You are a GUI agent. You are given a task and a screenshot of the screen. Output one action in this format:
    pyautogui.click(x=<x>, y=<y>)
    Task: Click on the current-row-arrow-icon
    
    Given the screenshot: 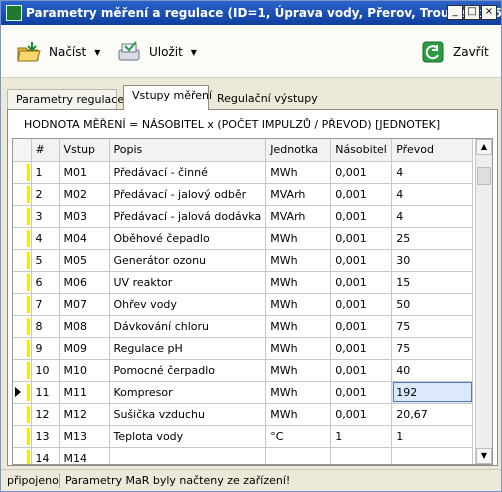 What is the action you would take?
    pyautogui.click(x=18, y=391)
    